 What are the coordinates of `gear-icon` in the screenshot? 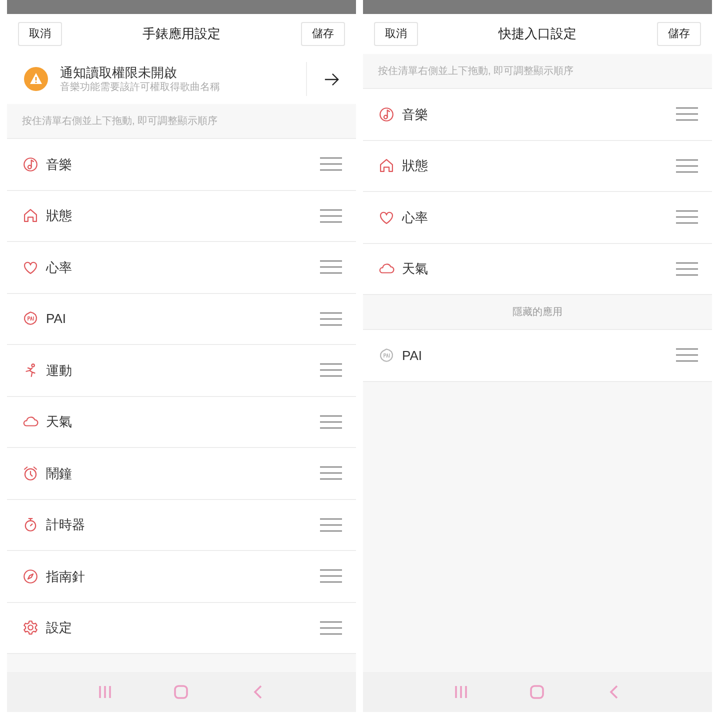 It's located at (30, 627).